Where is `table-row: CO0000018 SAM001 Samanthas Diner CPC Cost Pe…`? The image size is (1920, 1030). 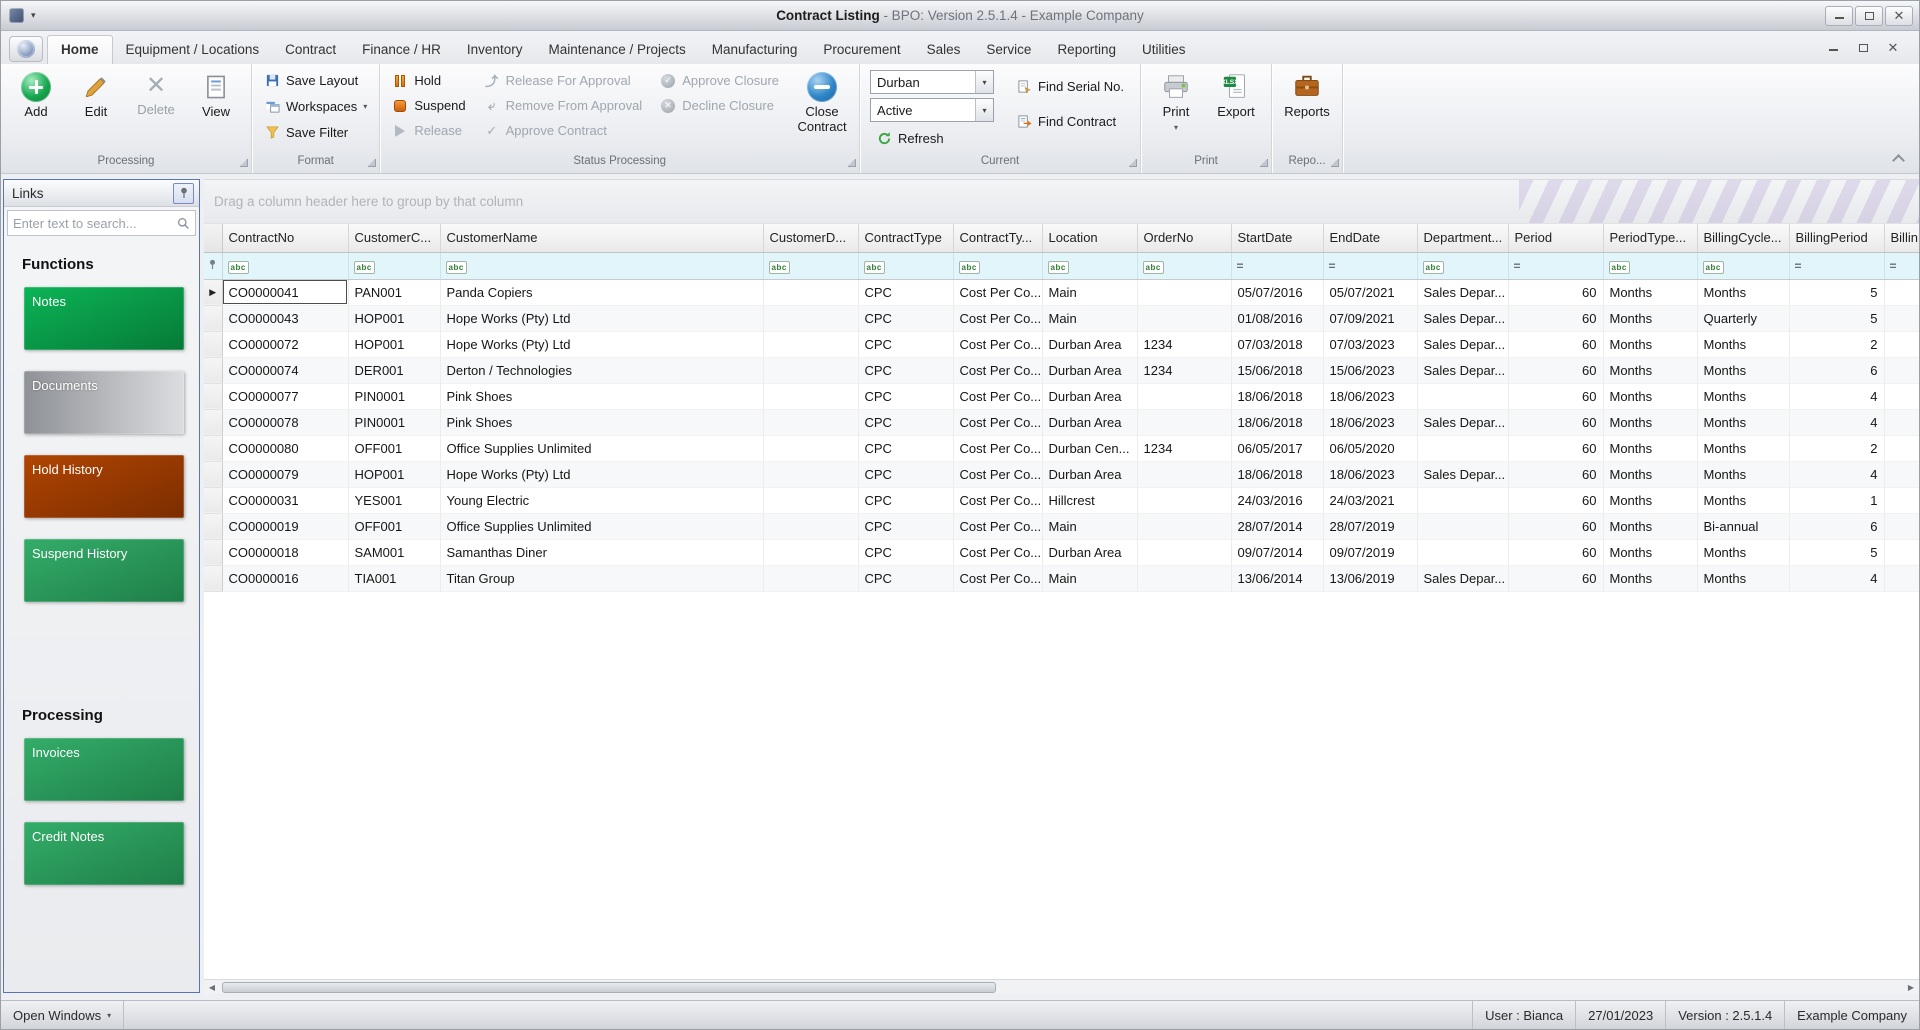 table-row: CO0000018 SAM001 Samanthas Diner CPC Cost Pe… is located at coordinates (1061, 552).